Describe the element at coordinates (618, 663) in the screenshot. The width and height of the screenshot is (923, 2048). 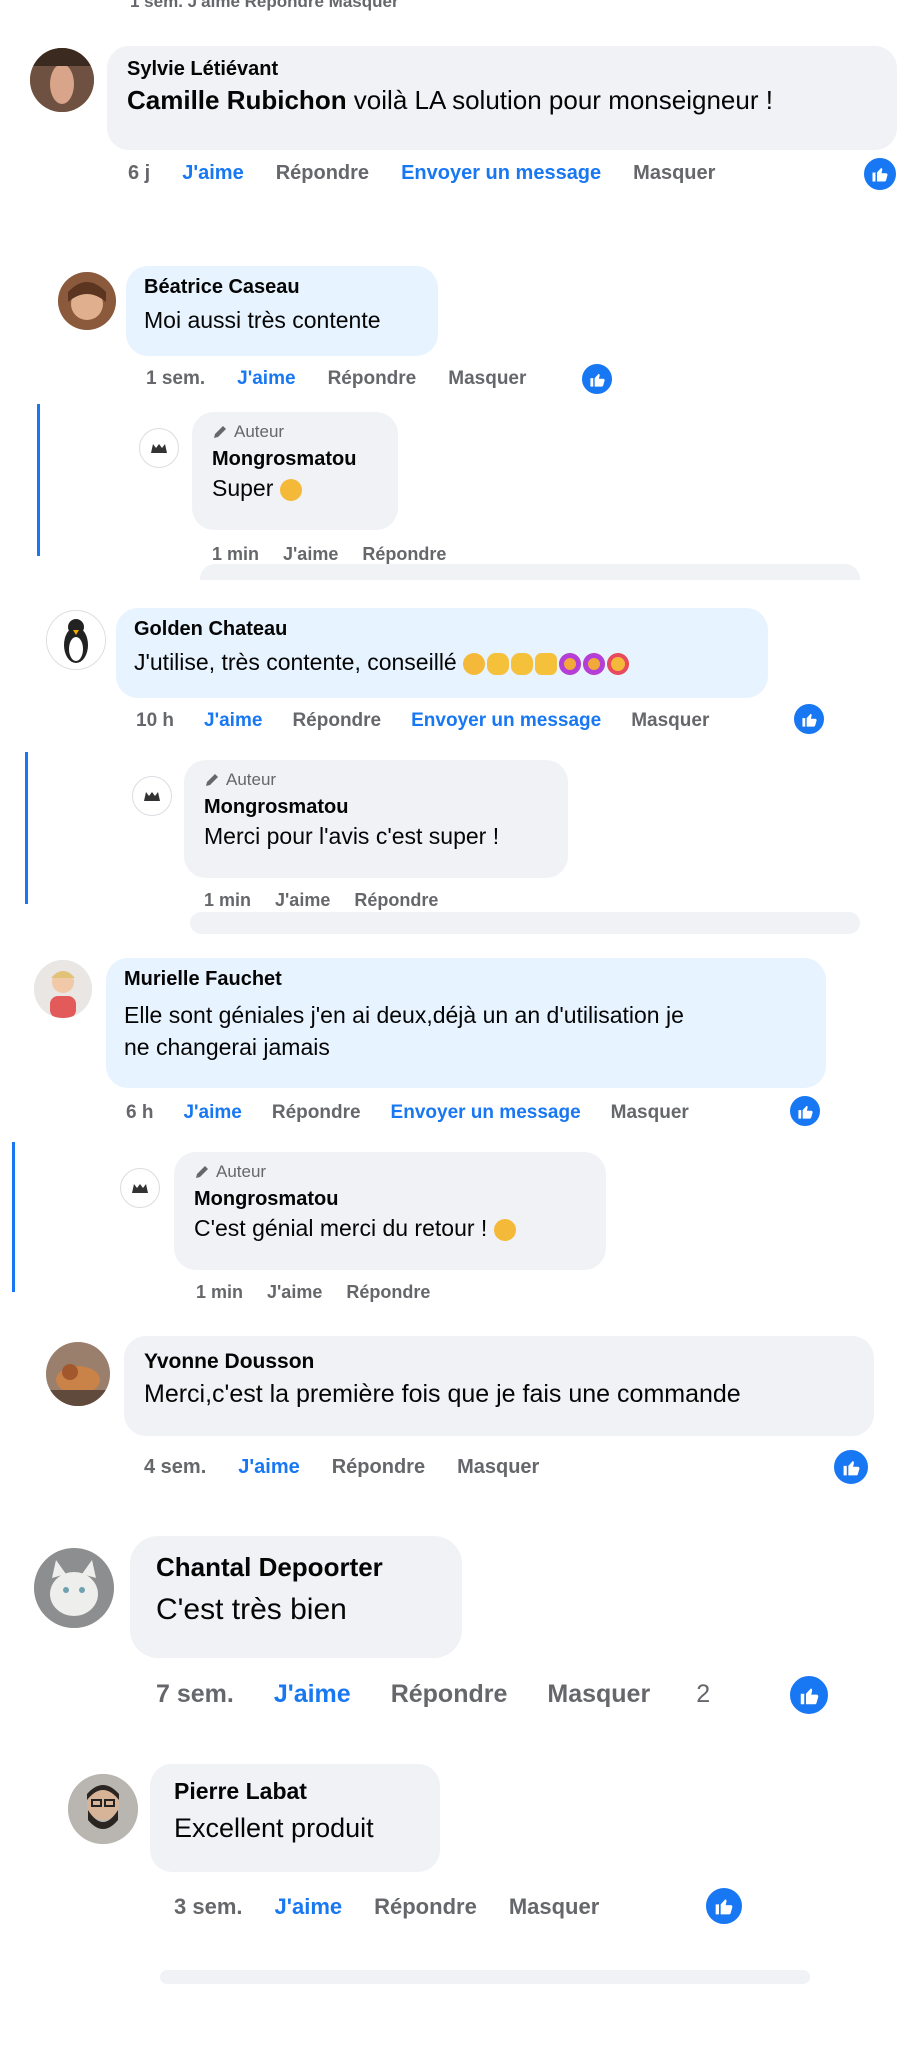
I see `smiling-cat-heart-eyes-icon` at that location.